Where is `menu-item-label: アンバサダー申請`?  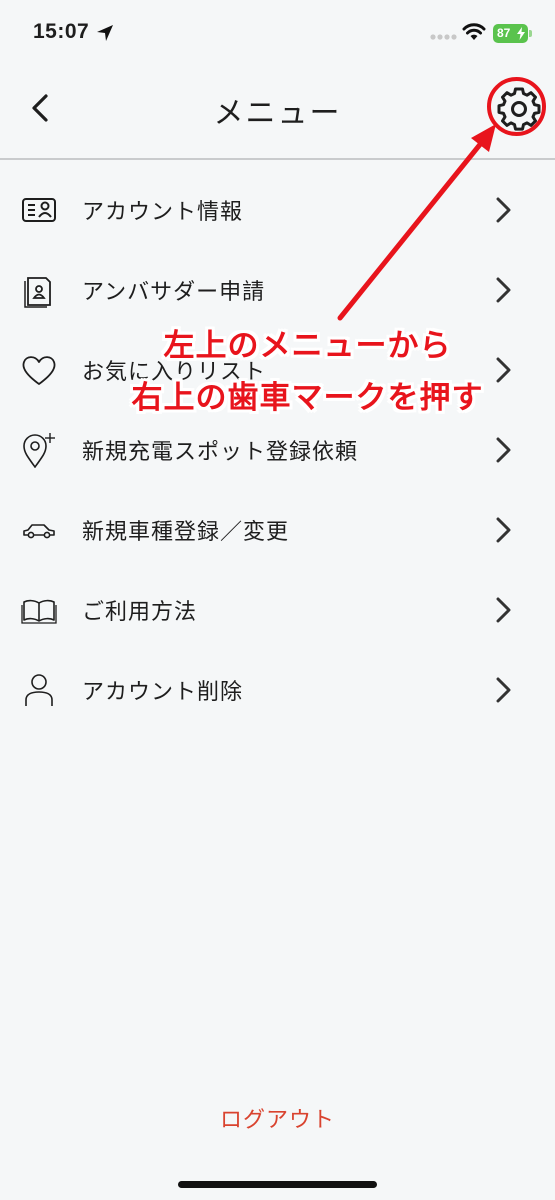
menu-item-label: アンバサダー申請 is located at coordinates (174, 292).